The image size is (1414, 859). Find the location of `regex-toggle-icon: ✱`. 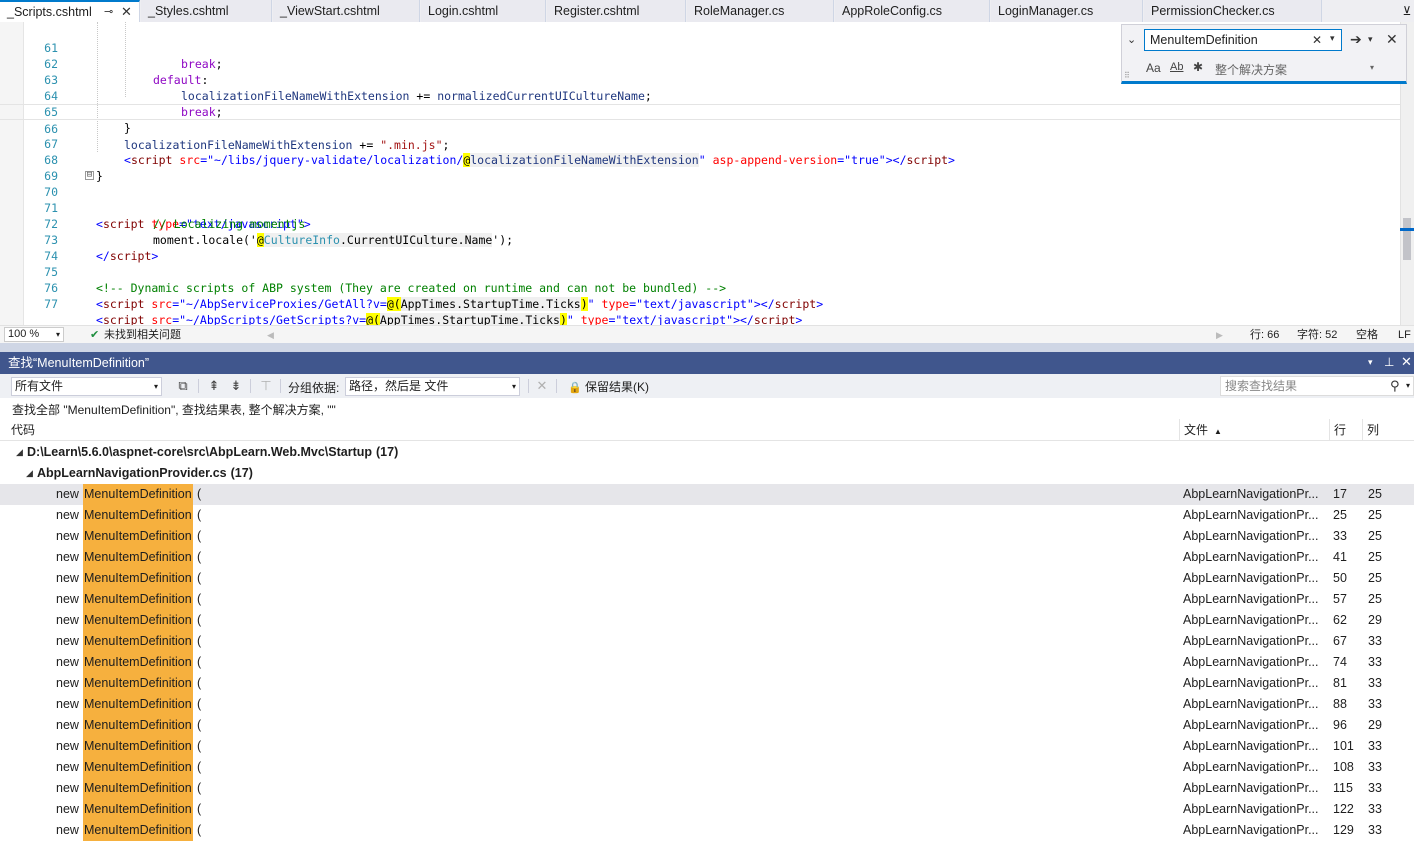

regex-toggle-icon: ✱ is located at coordinates (1198, 67).